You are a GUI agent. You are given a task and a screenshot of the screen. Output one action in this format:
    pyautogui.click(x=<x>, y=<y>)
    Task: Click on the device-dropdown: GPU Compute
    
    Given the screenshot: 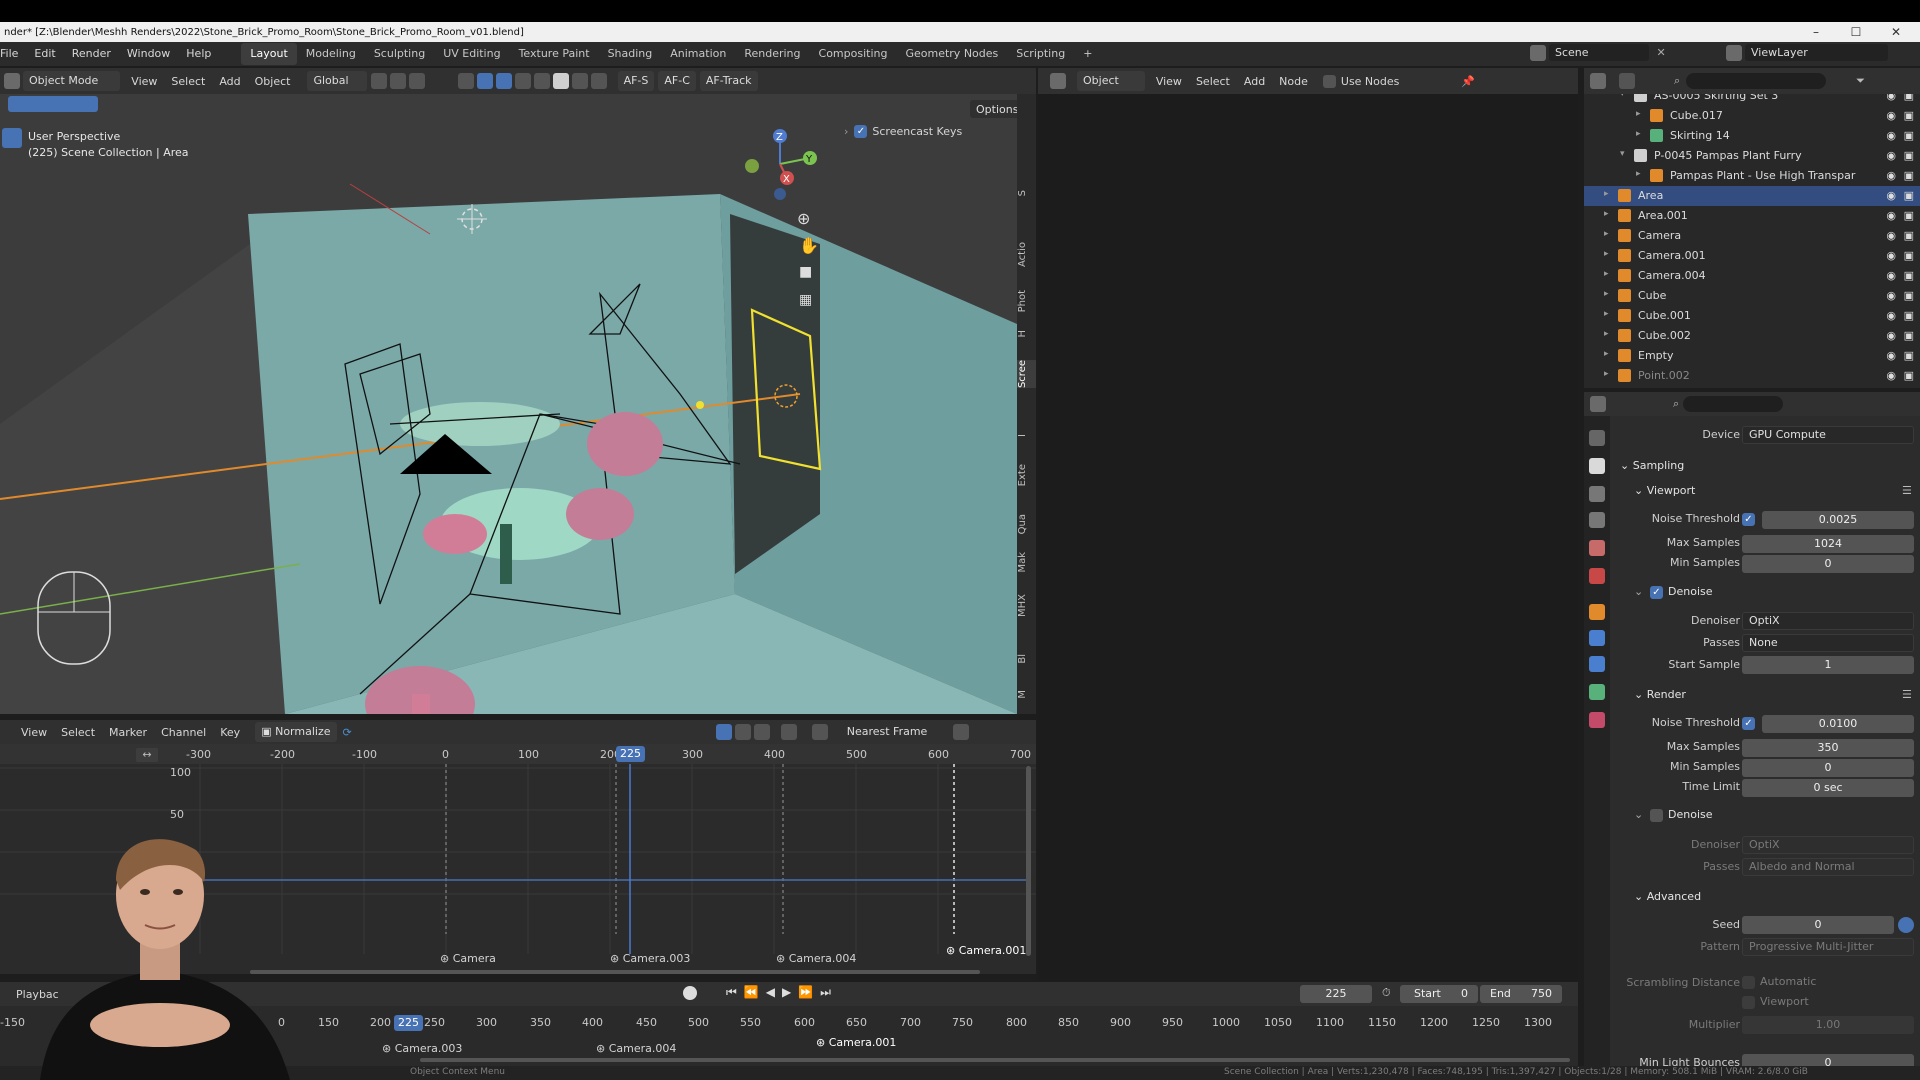 What is the action you would take?
    pyautogui.click(x=1828, y=435)
    